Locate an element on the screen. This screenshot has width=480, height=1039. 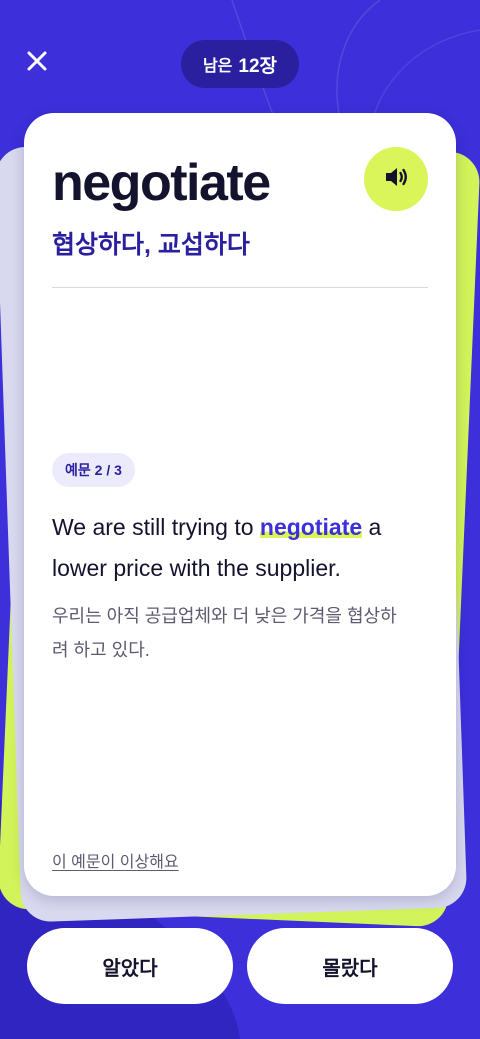
known-button: 알았다 is located at coordinates (130, 966).